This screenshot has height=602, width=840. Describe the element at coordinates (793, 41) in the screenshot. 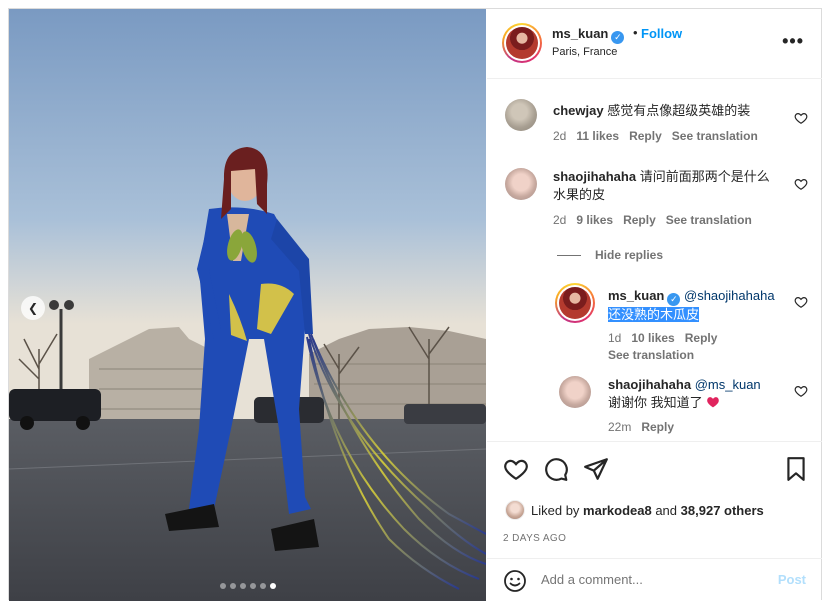

I see `more-horizontal-icon: •••` at that location.